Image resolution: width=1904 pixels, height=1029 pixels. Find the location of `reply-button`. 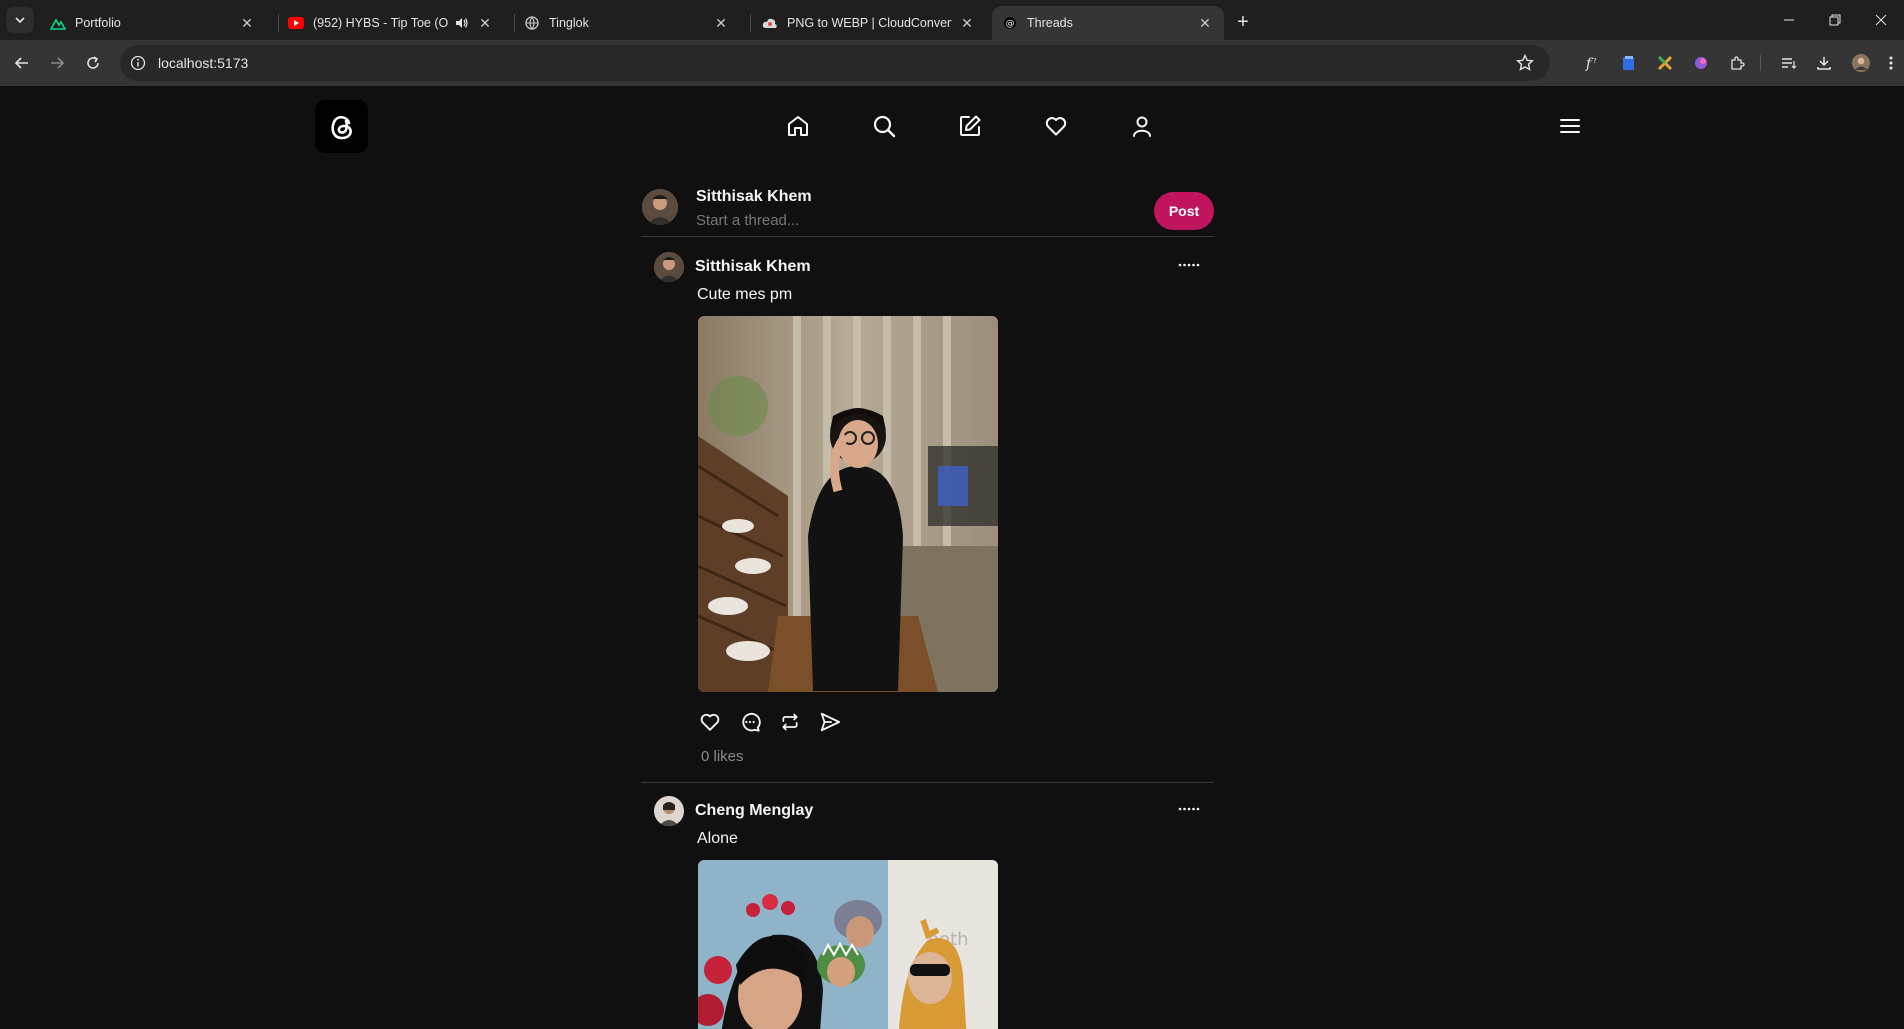

reply-button is located at coordinates (750, 722).